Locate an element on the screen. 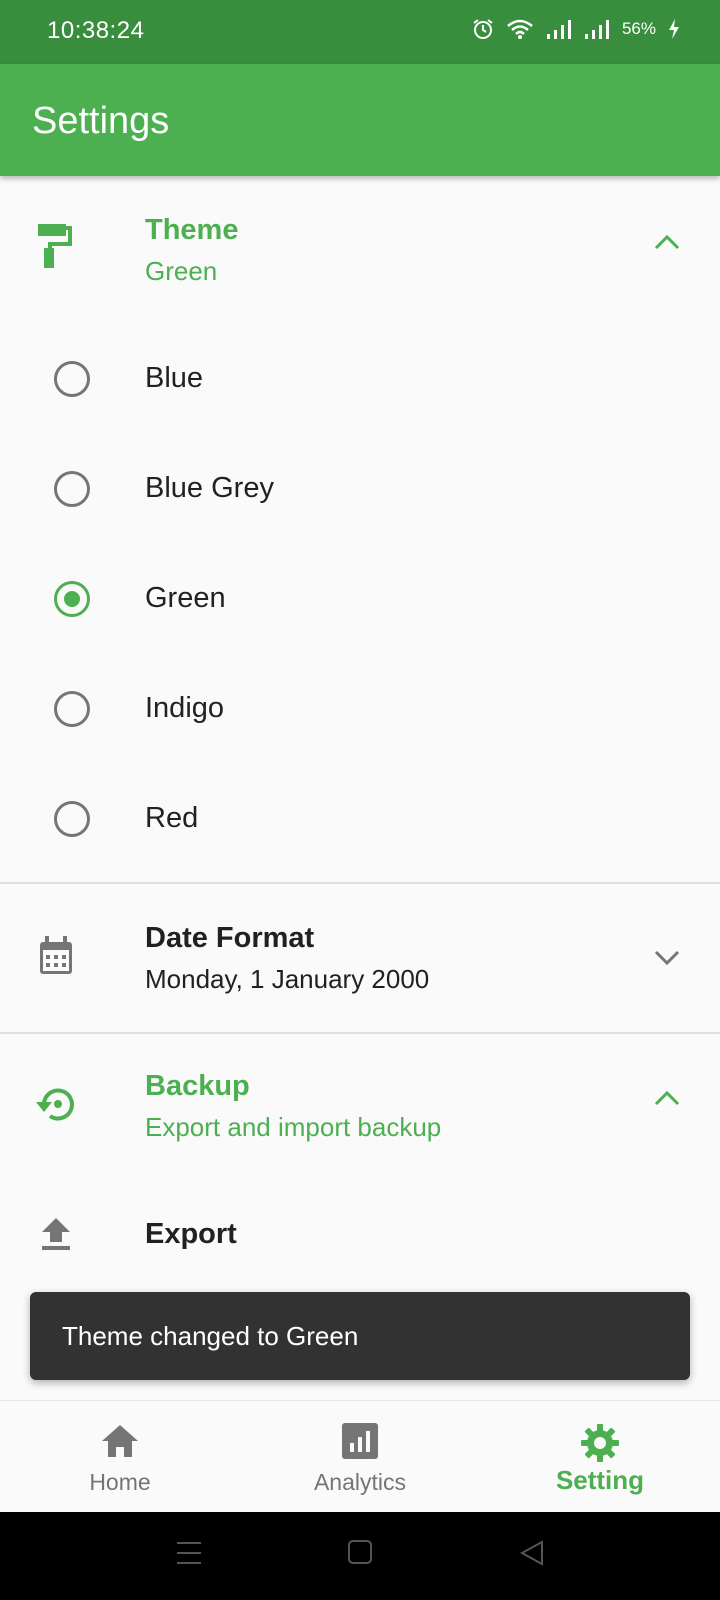 This screenshot has width=720, height=1600. snackbar: Theme changed to Green is located at coordinates (360, 1336).